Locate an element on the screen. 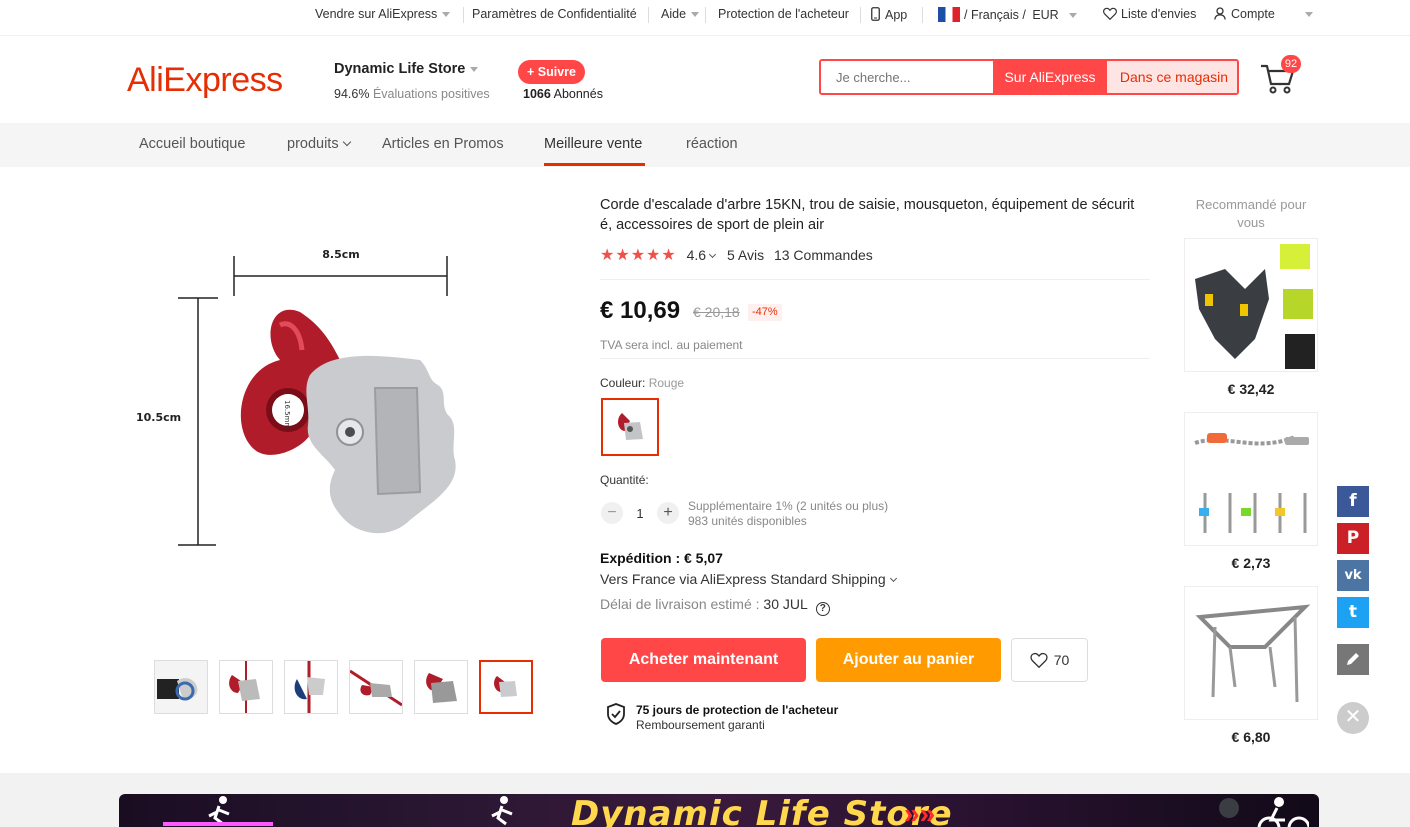 Image resolution: width=1410 pixels, height=827 pixels. help-menu: Aide is located at coordinates (680, 14).